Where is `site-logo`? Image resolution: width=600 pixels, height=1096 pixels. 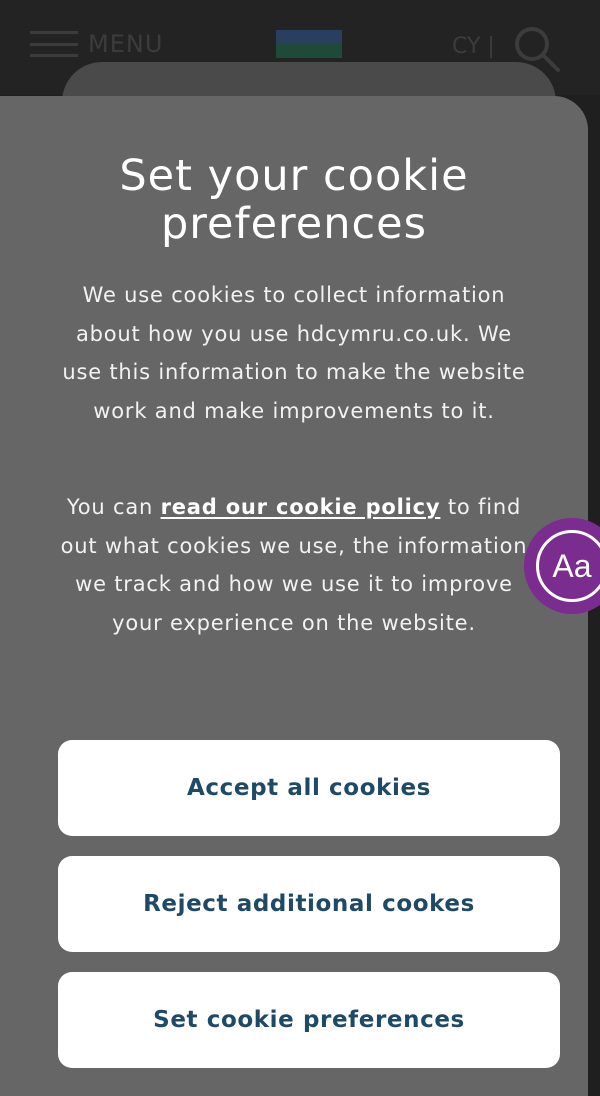
site-logo is located at coordinates (309, 44).